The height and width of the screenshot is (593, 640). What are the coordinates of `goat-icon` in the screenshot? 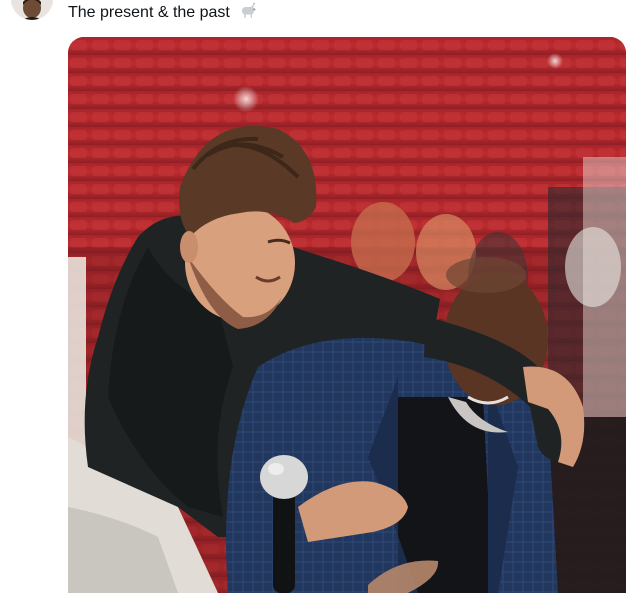 It's located at (248, 11).